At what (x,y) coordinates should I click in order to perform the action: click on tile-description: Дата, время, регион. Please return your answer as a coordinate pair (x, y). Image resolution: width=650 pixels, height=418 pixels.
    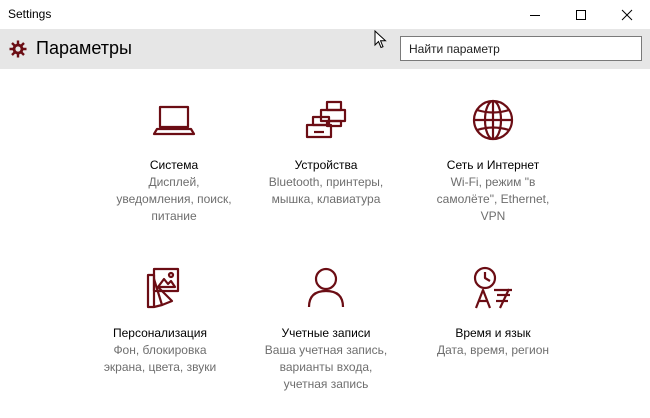
    Looking at the image, I should click on (493, 350).